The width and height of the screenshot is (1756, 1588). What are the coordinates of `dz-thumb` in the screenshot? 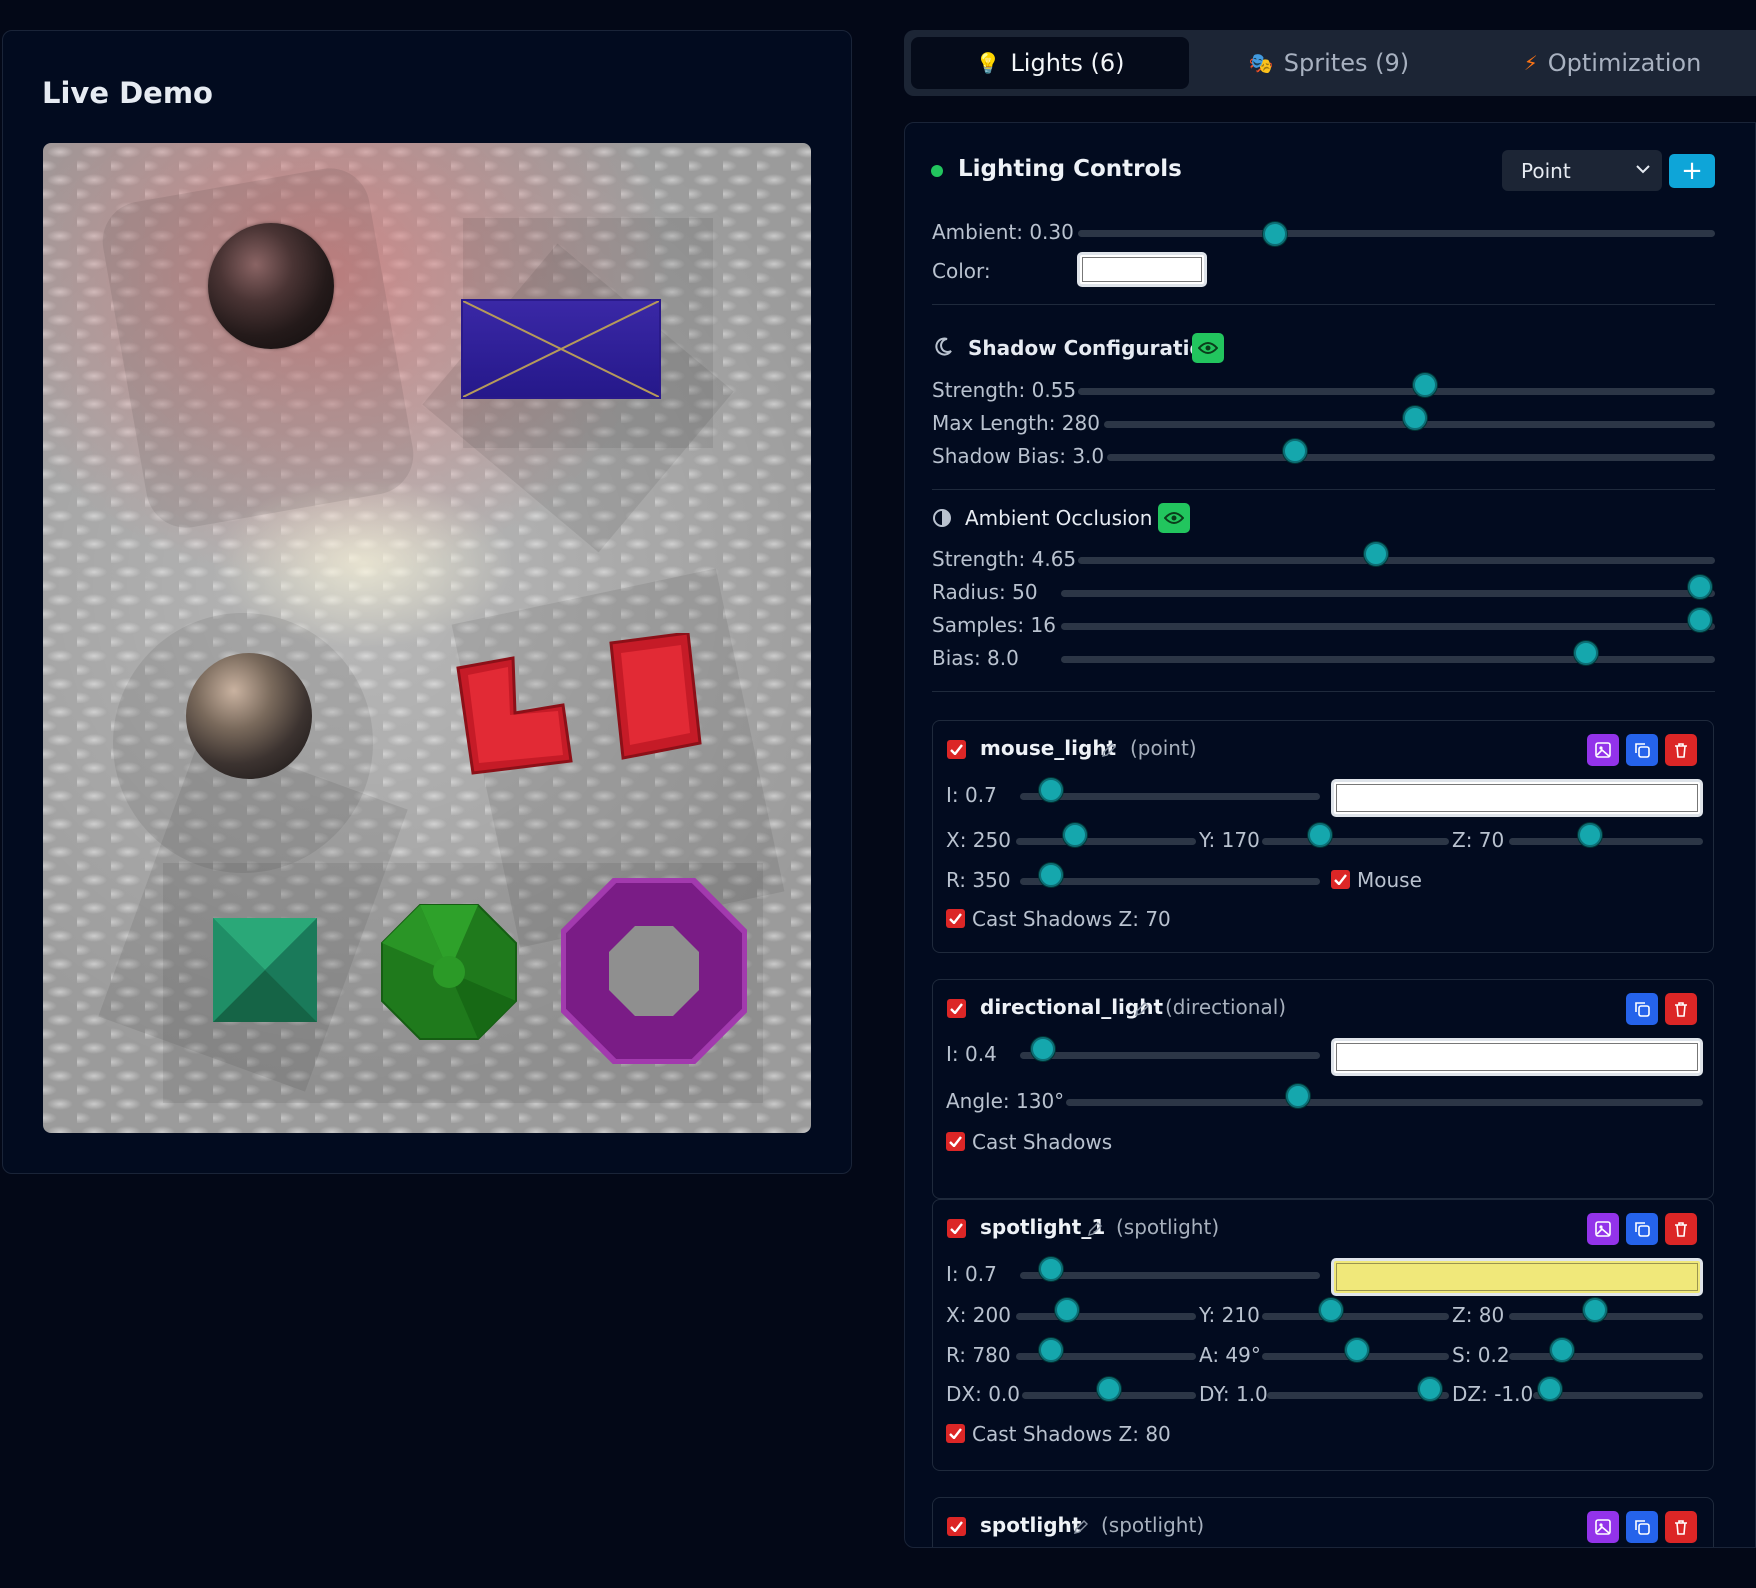 It's located at (1550, 1389).